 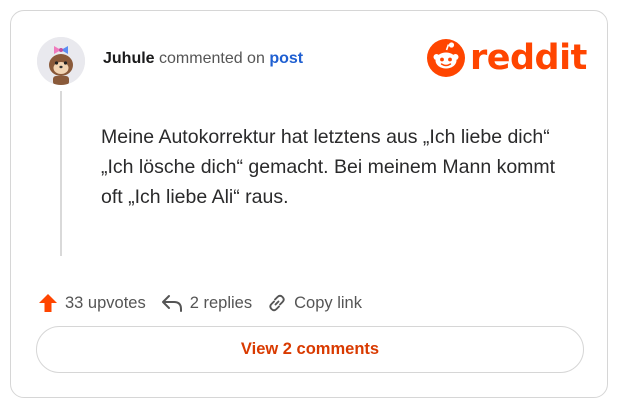 I want to click on reddit-logo: reddit, so click(x=507, y=58).